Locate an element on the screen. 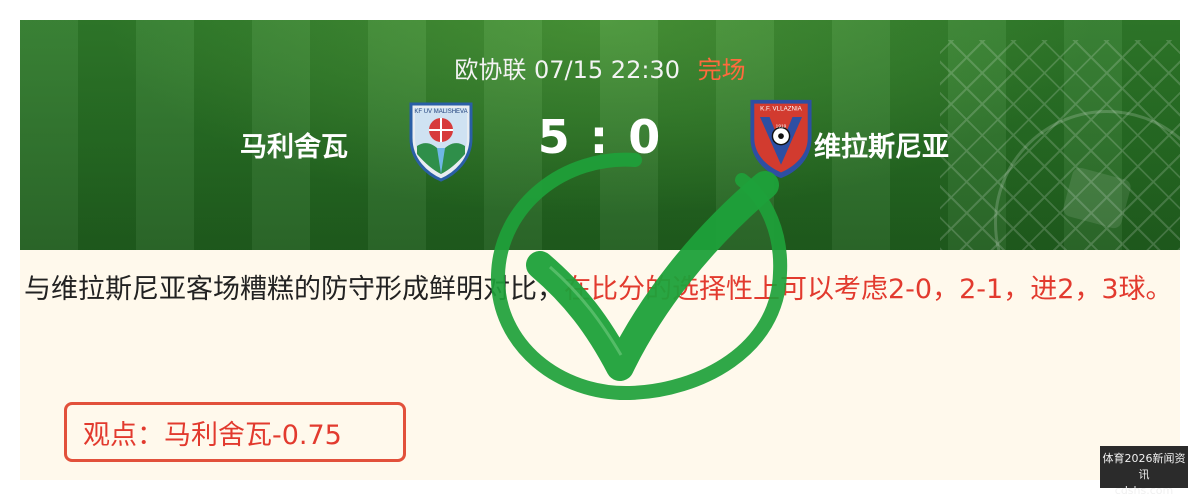  opinion-box: 观点：马利舍瓦-0.75 is located at coordinates (235, 432).